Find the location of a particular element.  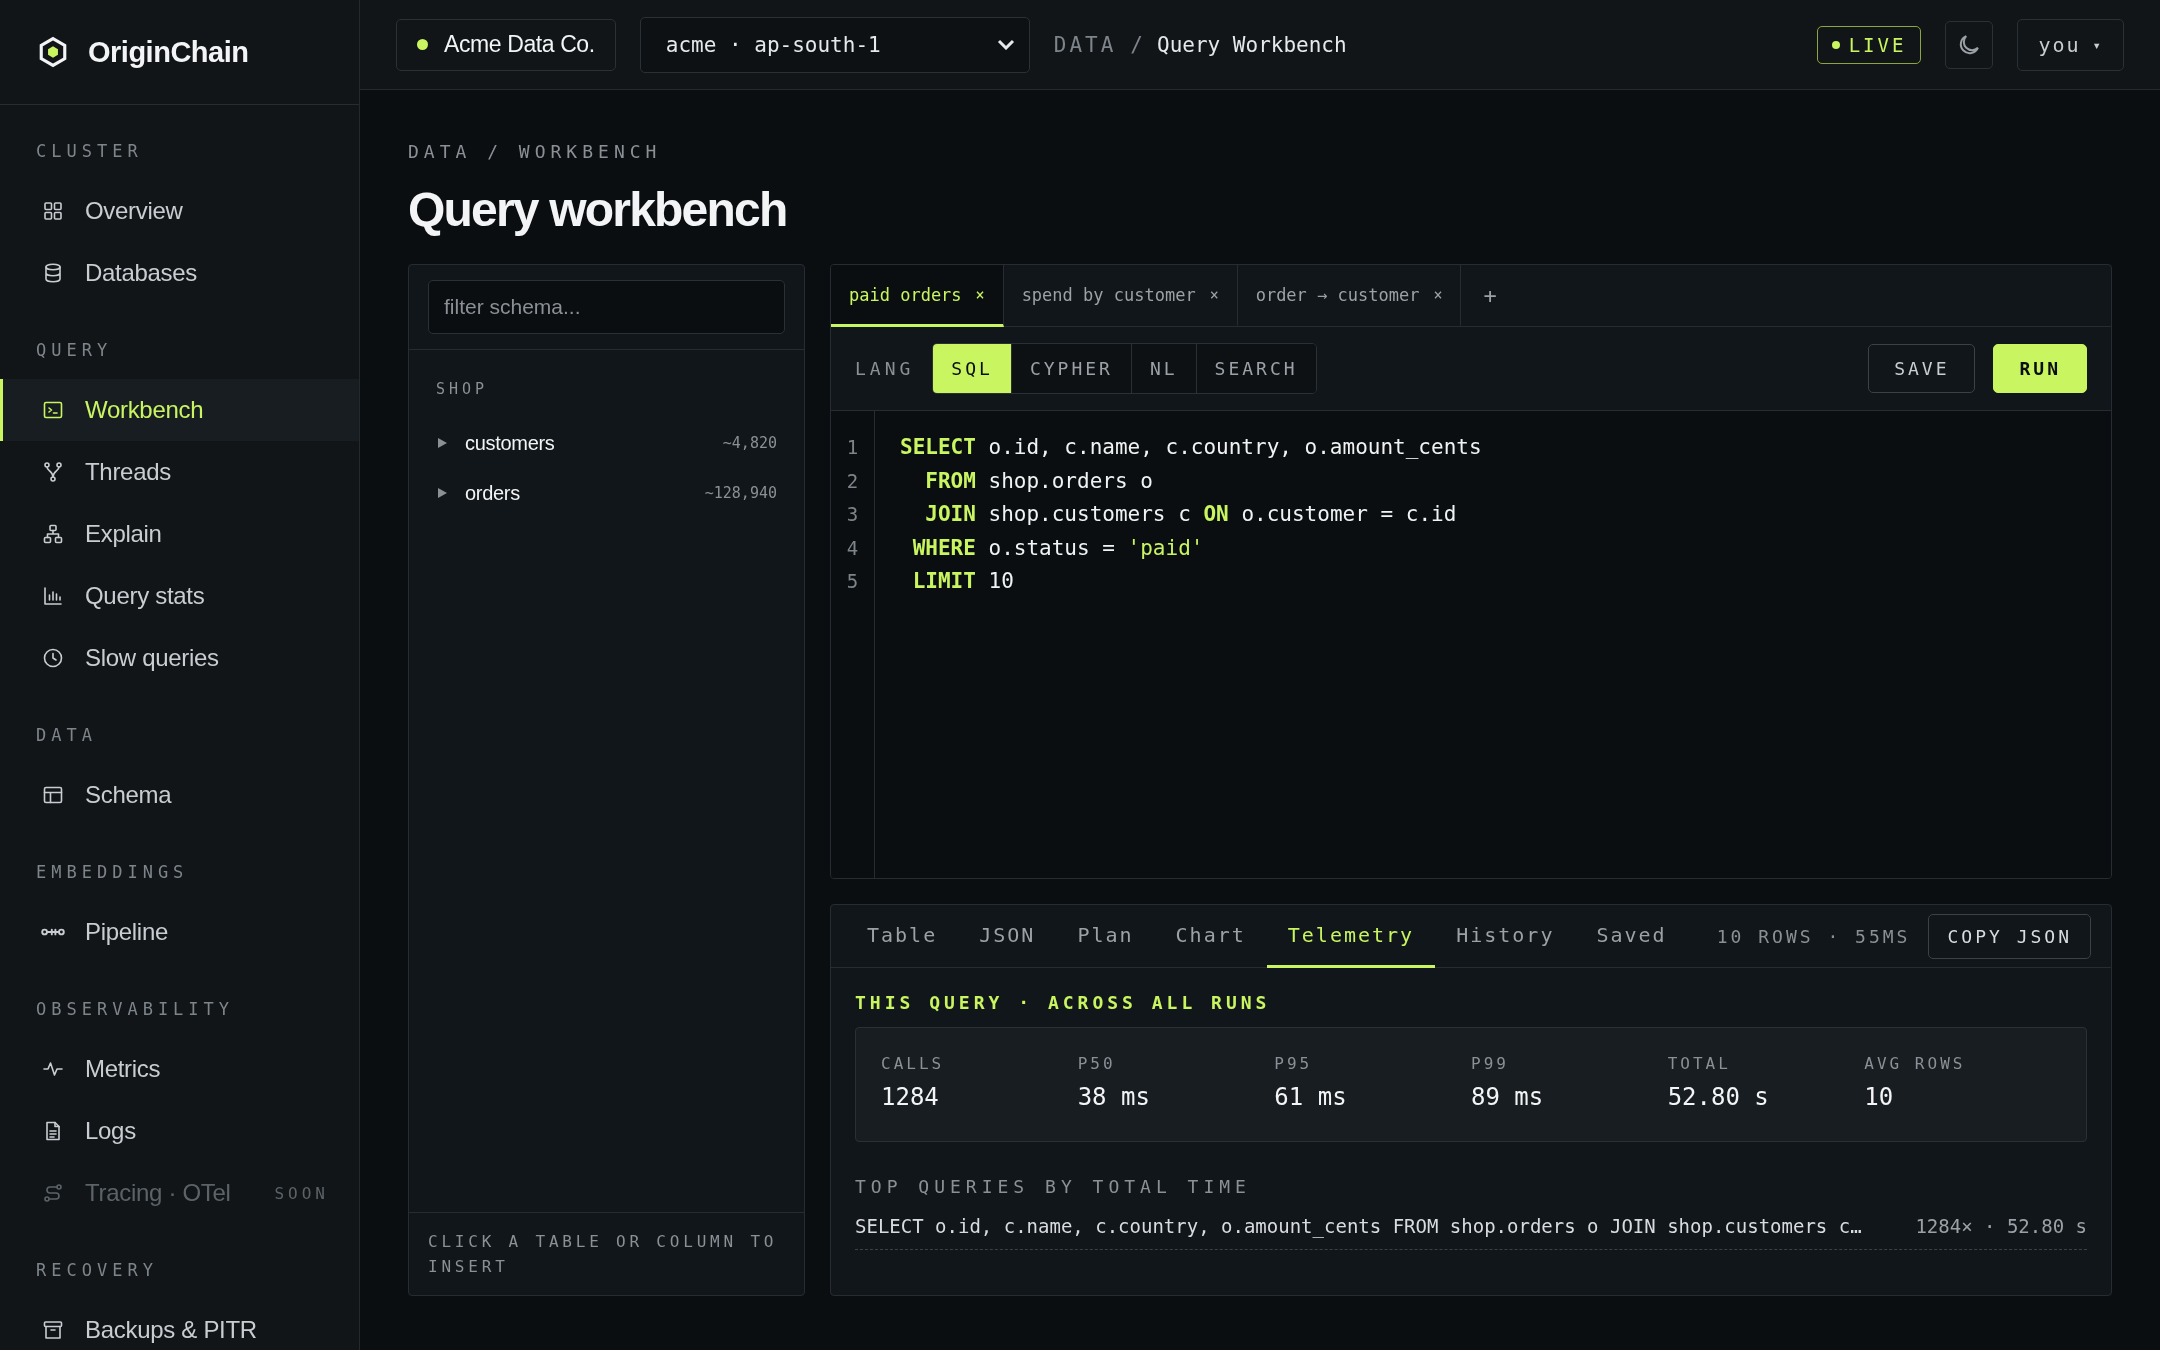

result-tab: JSON is located at coordinates (1007, 936).